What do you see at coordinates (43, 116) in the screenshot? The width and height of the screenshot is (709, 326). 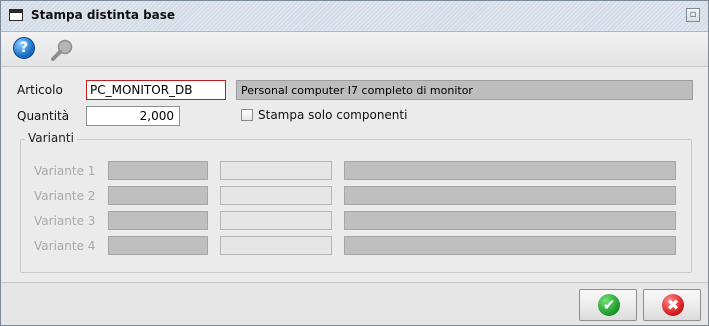 I see `quantita-label: Quantità` at bounding box center [43, 116].